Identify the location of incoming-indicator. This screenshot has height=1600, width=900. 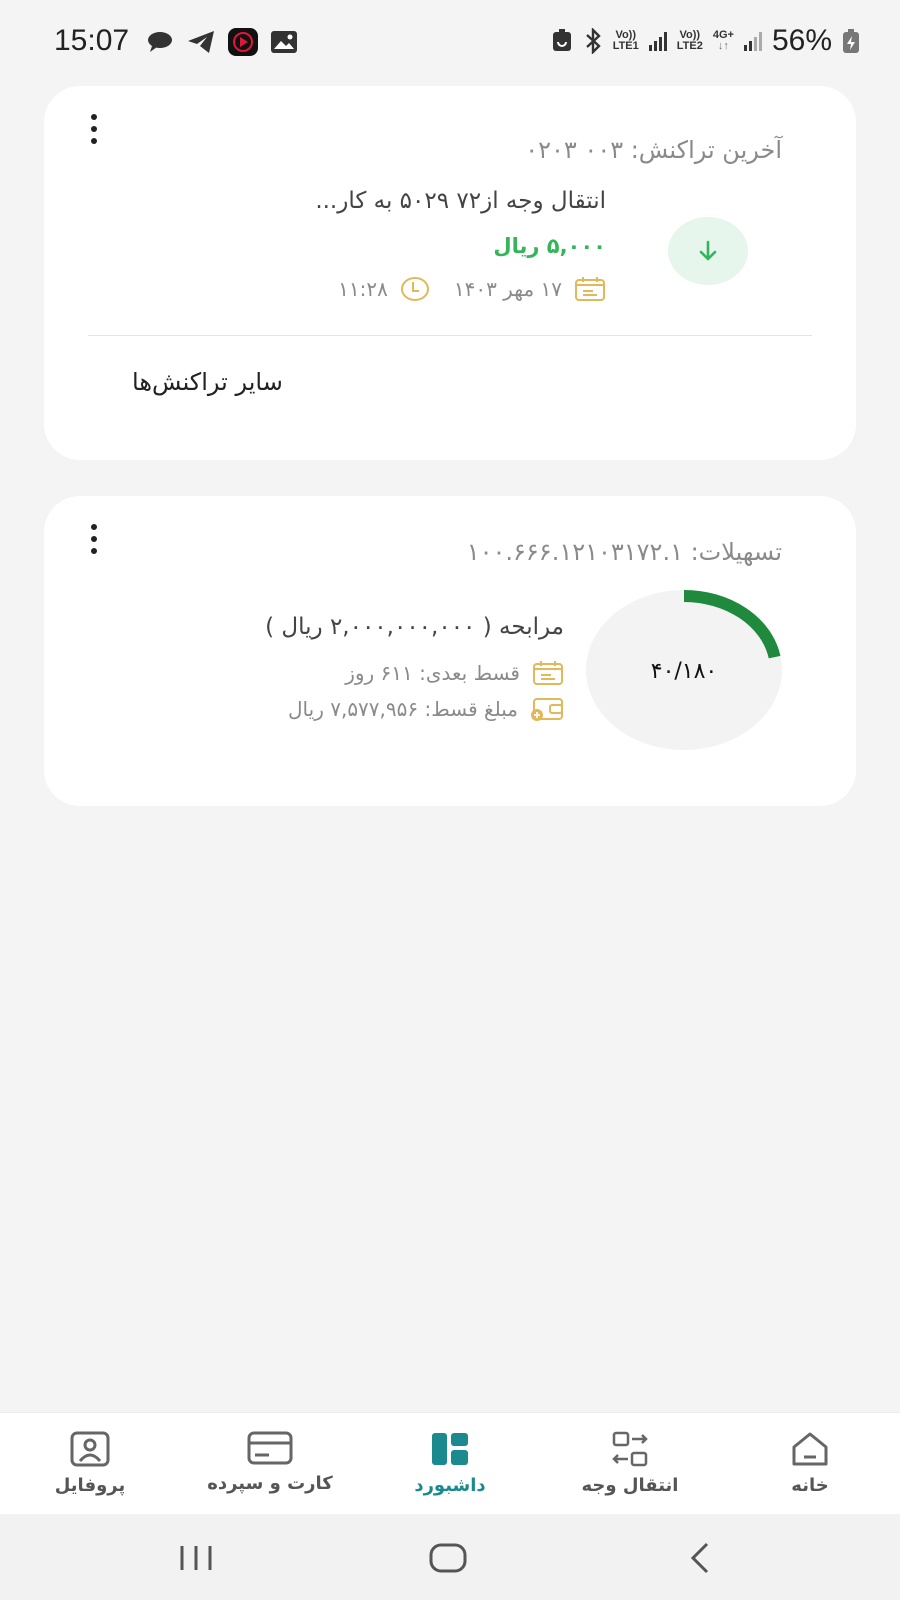
(708, 251).